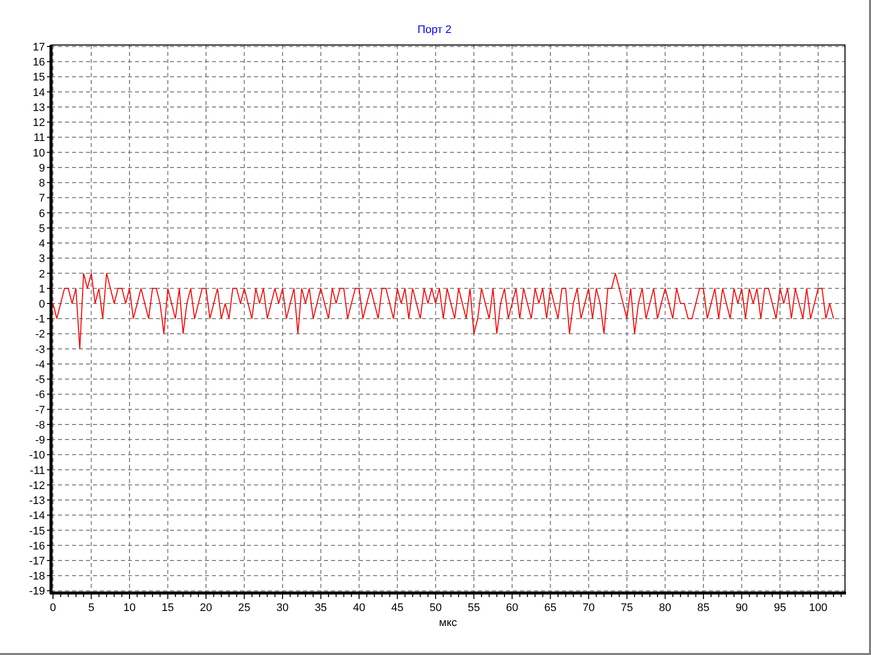 This screenshot has width=871, height=655. What do you see at coordinates (40, 395) in the screenshot?
I see `y-tick-label: -6` at bounding box center [40, 395].